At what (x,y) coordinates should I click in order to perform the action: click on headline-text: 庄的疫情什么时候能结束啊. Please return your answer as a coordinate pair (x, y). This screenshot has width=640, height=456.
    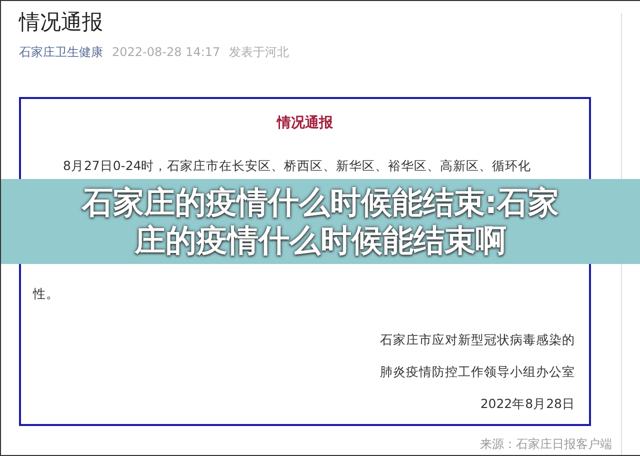
    Looking at the image, I should click on (320, 241).